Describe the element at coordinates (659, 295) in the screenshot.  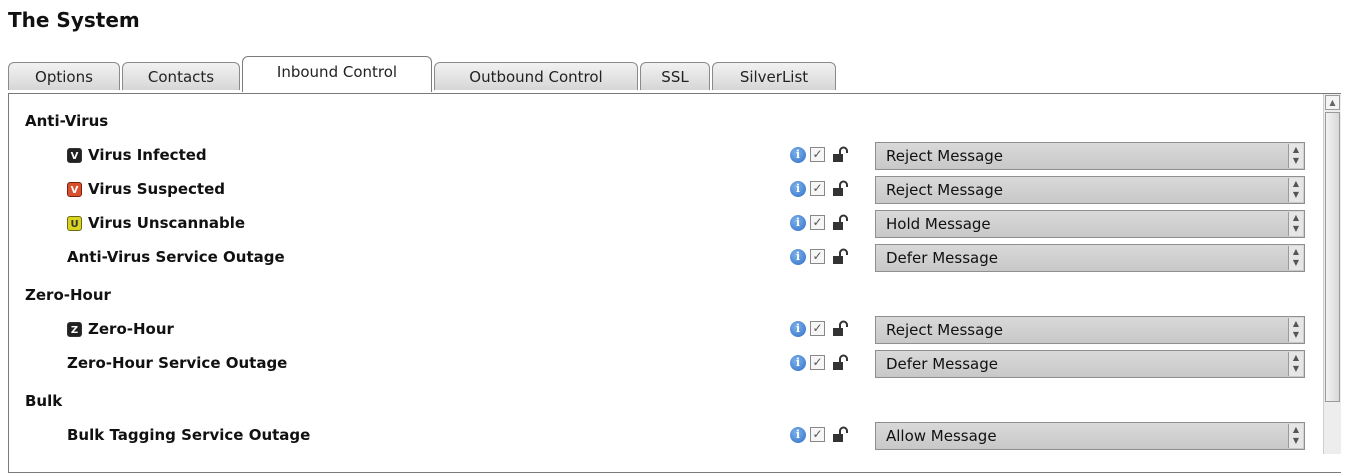
I see `section-header-zero-hour: Zero-Hour` at that location.